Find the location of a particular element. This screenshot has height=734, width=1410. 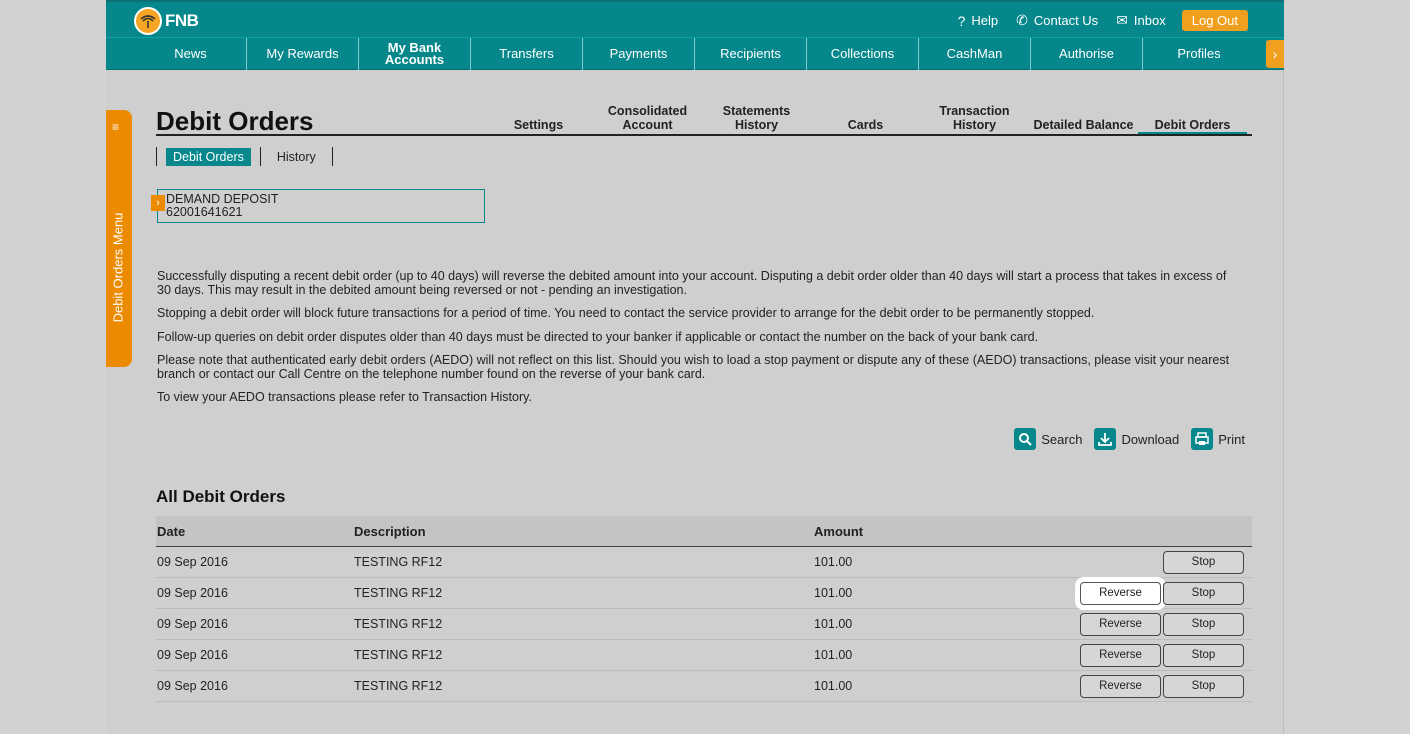

header-divider is located at coordinates (704, 135).